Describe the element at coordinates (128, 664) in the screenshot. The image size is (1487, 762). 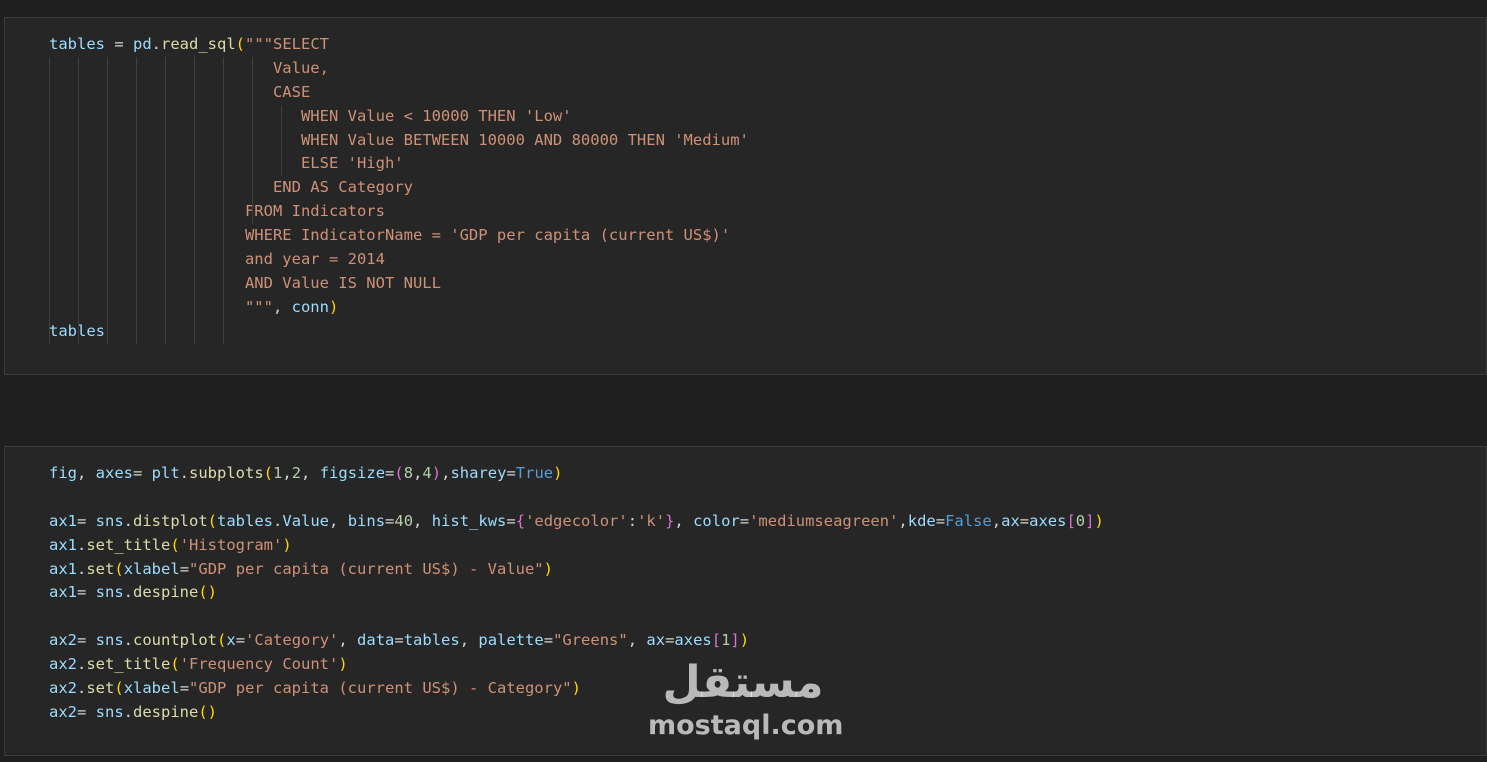
I see `code-token: set_title` at that location.